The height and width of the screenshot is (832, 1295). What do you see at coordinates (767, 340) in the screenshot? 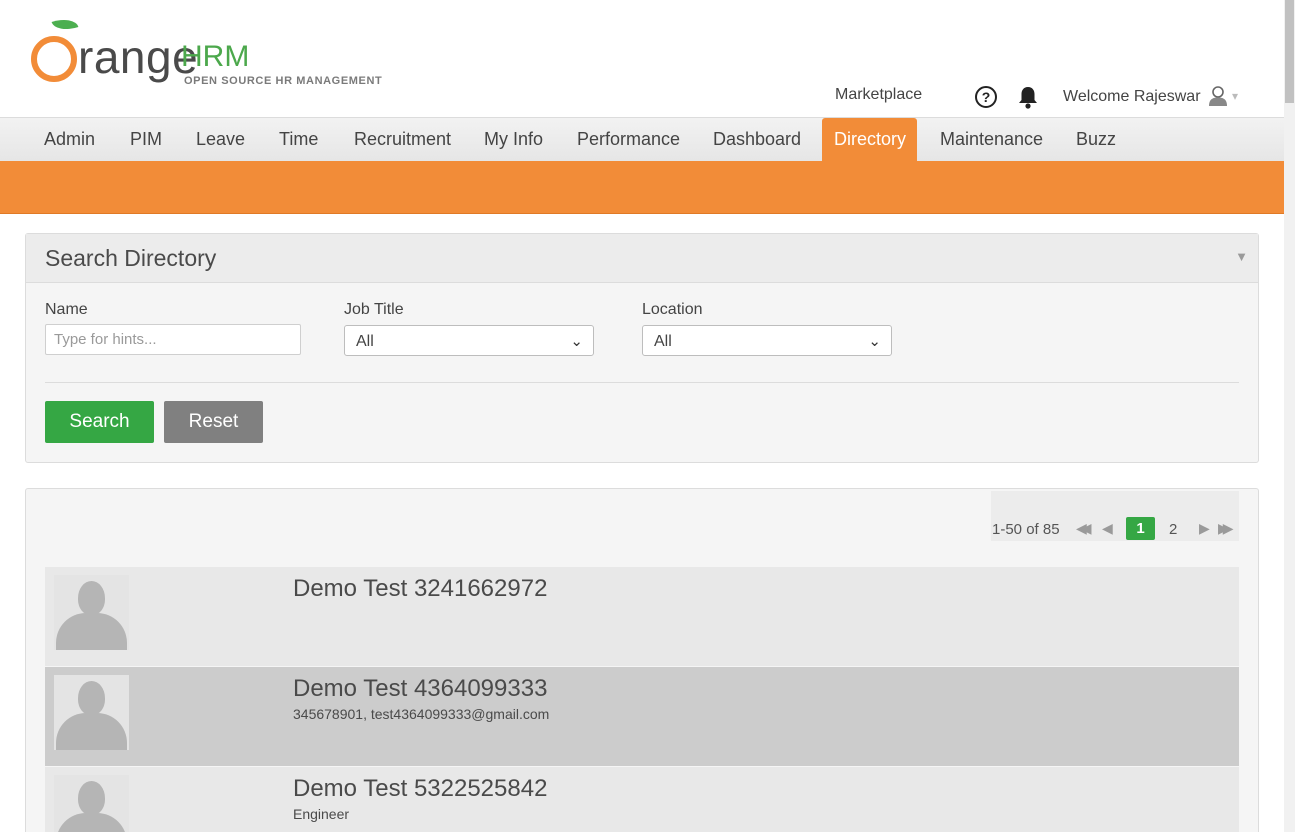
I see `location-select: All ⌄` at bounding box center [767, 340].